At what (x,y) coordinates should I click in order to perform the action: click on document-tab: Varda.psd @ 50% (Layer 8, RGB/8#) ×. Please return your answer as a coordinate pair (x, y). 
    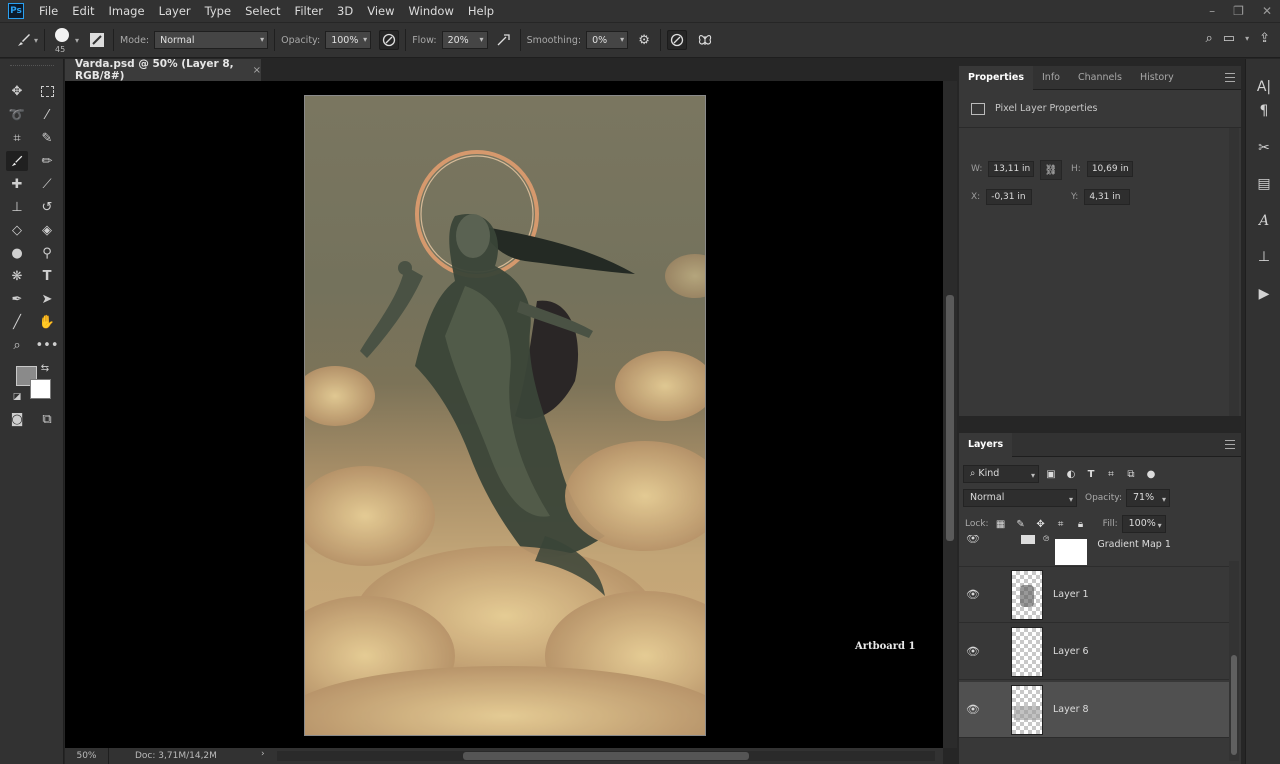
    Looking at the image, I should click on (163, 70).